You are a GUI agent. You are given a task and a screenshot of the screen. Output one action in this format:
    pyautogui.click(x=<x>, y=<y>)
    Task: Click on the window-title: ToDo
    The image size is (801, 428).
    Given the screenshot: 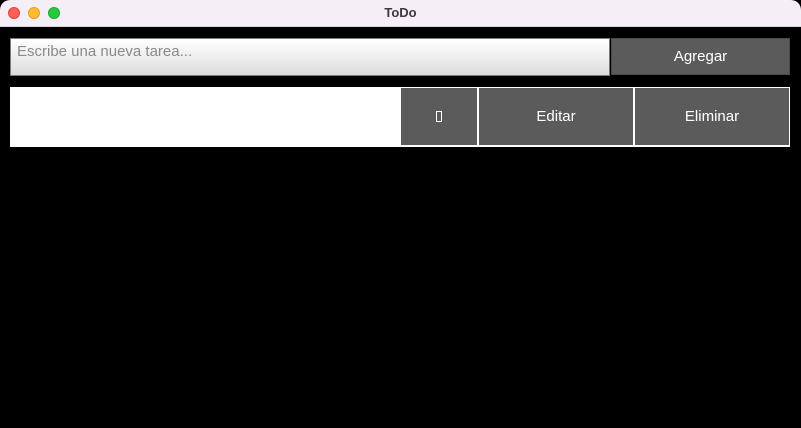 What is the action you would take?
    pyautogui.click(x=400, y=12)
    